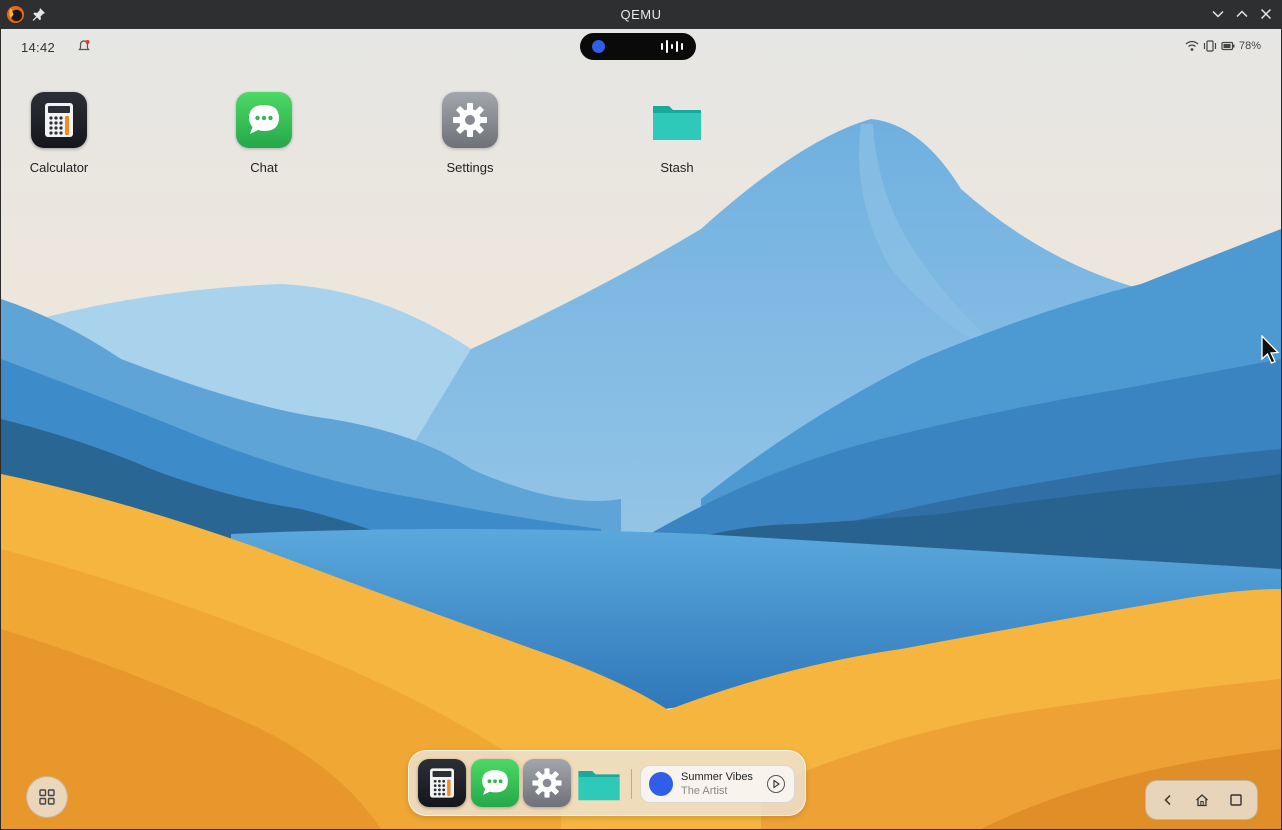 The image size is (1282, 830). What do you see at coordinates (264, 120) in the screenshot?
I see `chat-icon` at bounding box center [264, 120].